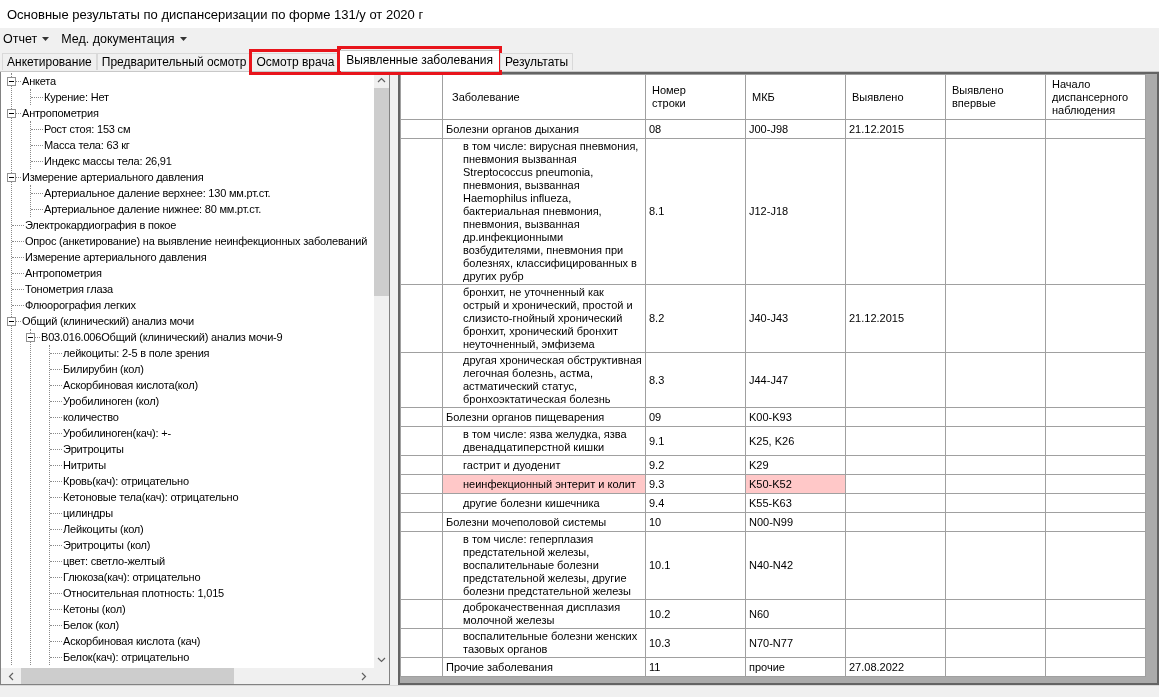 This screenshot has width=1159, height=697. What do you see at coordinates (544, 503) in the screenshot?
I see `table-cell: другие болезни кишечника` at bounding box center [544, 503].